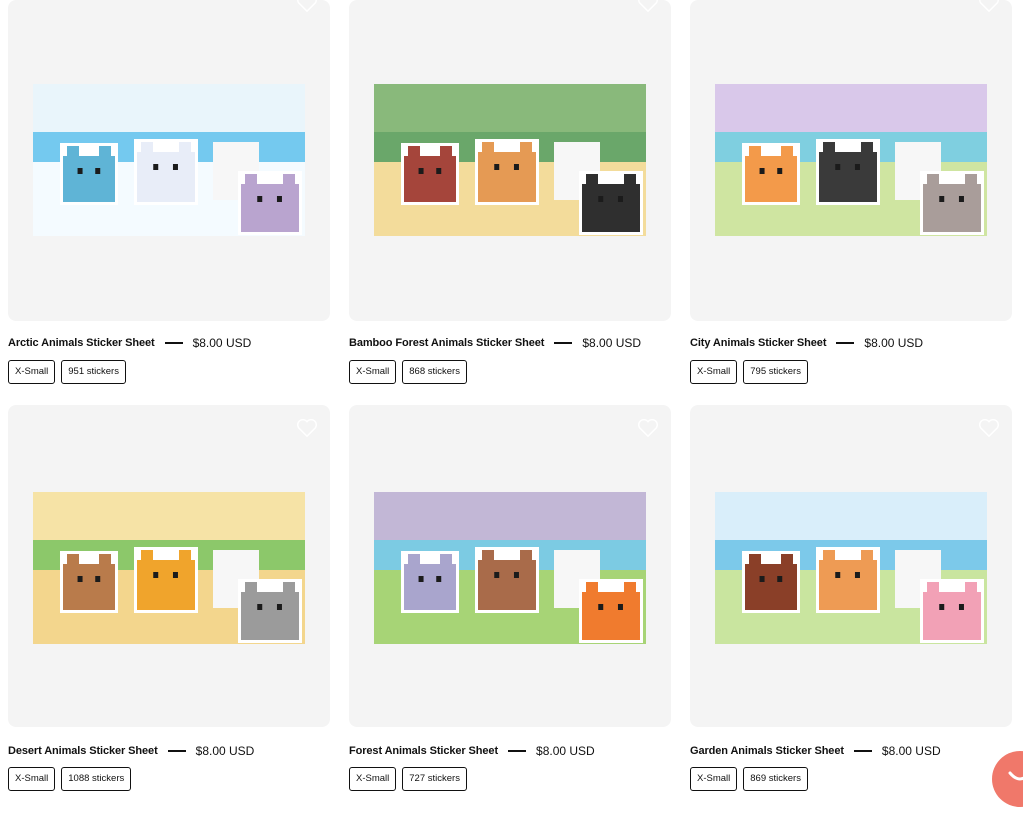 This screenshot has width=1023, height=813. Describe the element at coordinates (423, 751) in the screenshot. I see `product-title: Forest Animals Sticker Sheet` at that location.